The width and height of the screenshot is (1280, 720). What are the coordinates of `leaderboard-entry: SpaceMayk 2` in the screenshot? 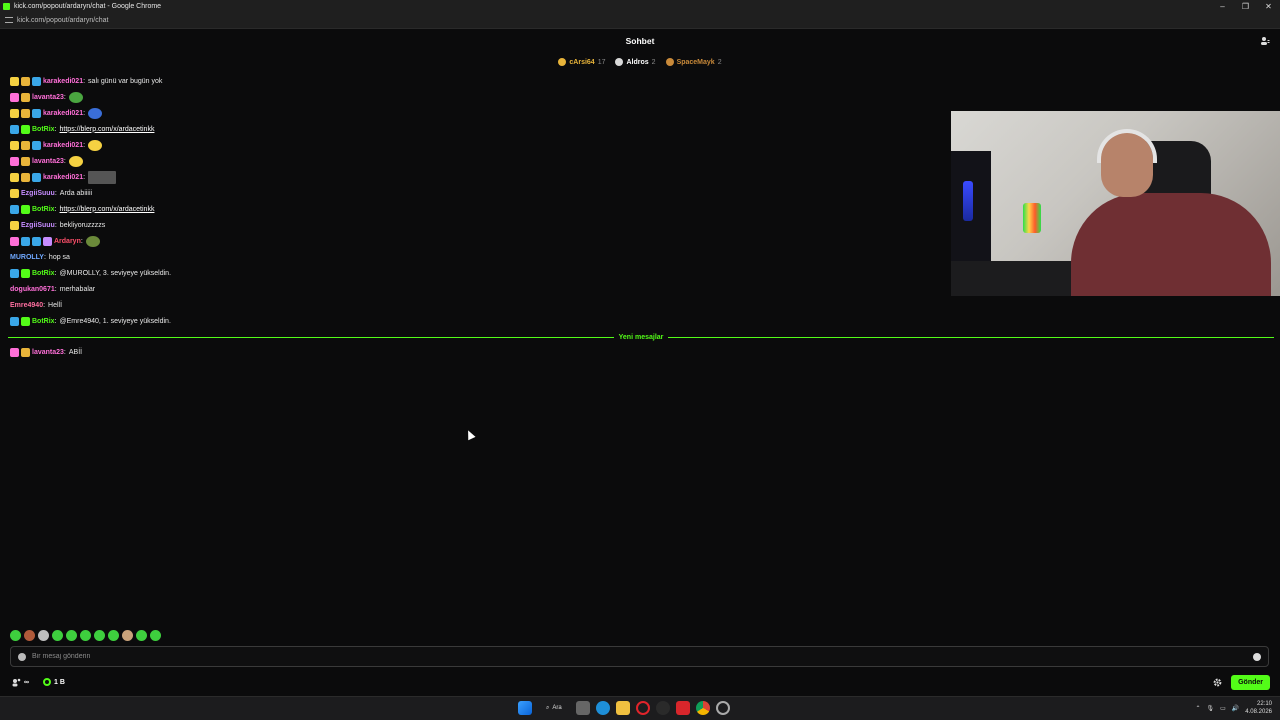 It's located at (693, 62).